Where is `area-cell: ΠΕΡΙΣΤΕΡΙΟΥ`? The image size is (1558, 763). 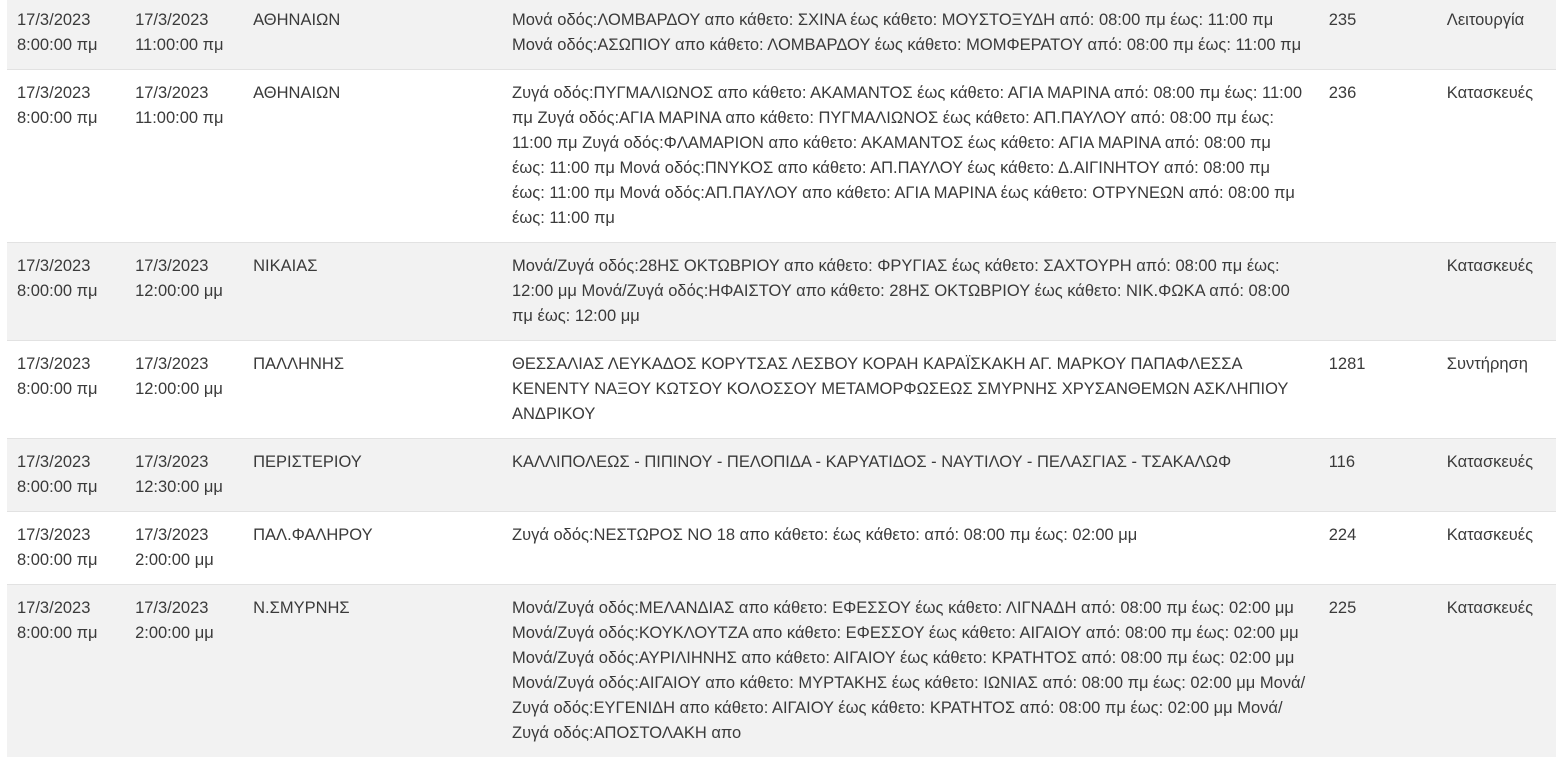 area-cell: ΠΕΡΙΣΤΕΡΙΟΥ is located at coordinates (372, 475).